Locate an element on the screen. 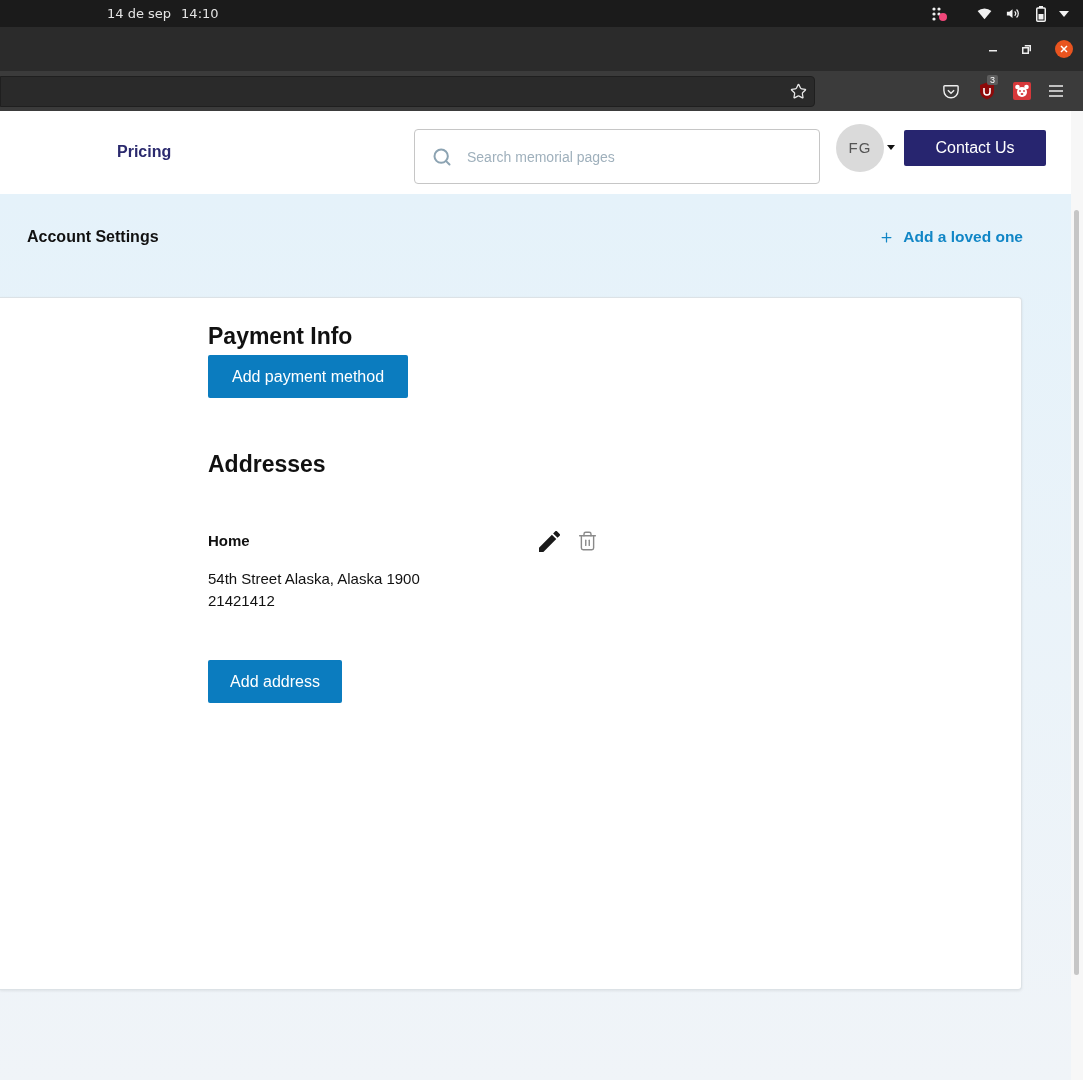  edit-pencil-icon is located at coordinates (549, 541).